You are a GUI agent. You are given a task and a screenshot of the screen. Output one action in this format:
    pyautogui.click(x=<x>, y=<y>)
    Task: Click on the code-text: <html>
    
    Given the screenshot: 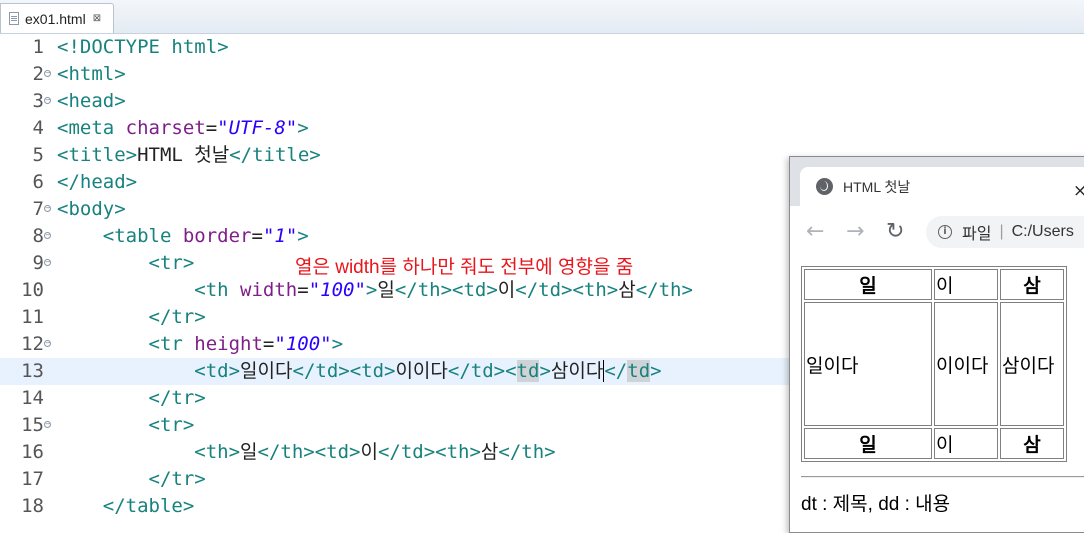 What is the action you would take?
    pyautogui.click(x=91, y=74)
    